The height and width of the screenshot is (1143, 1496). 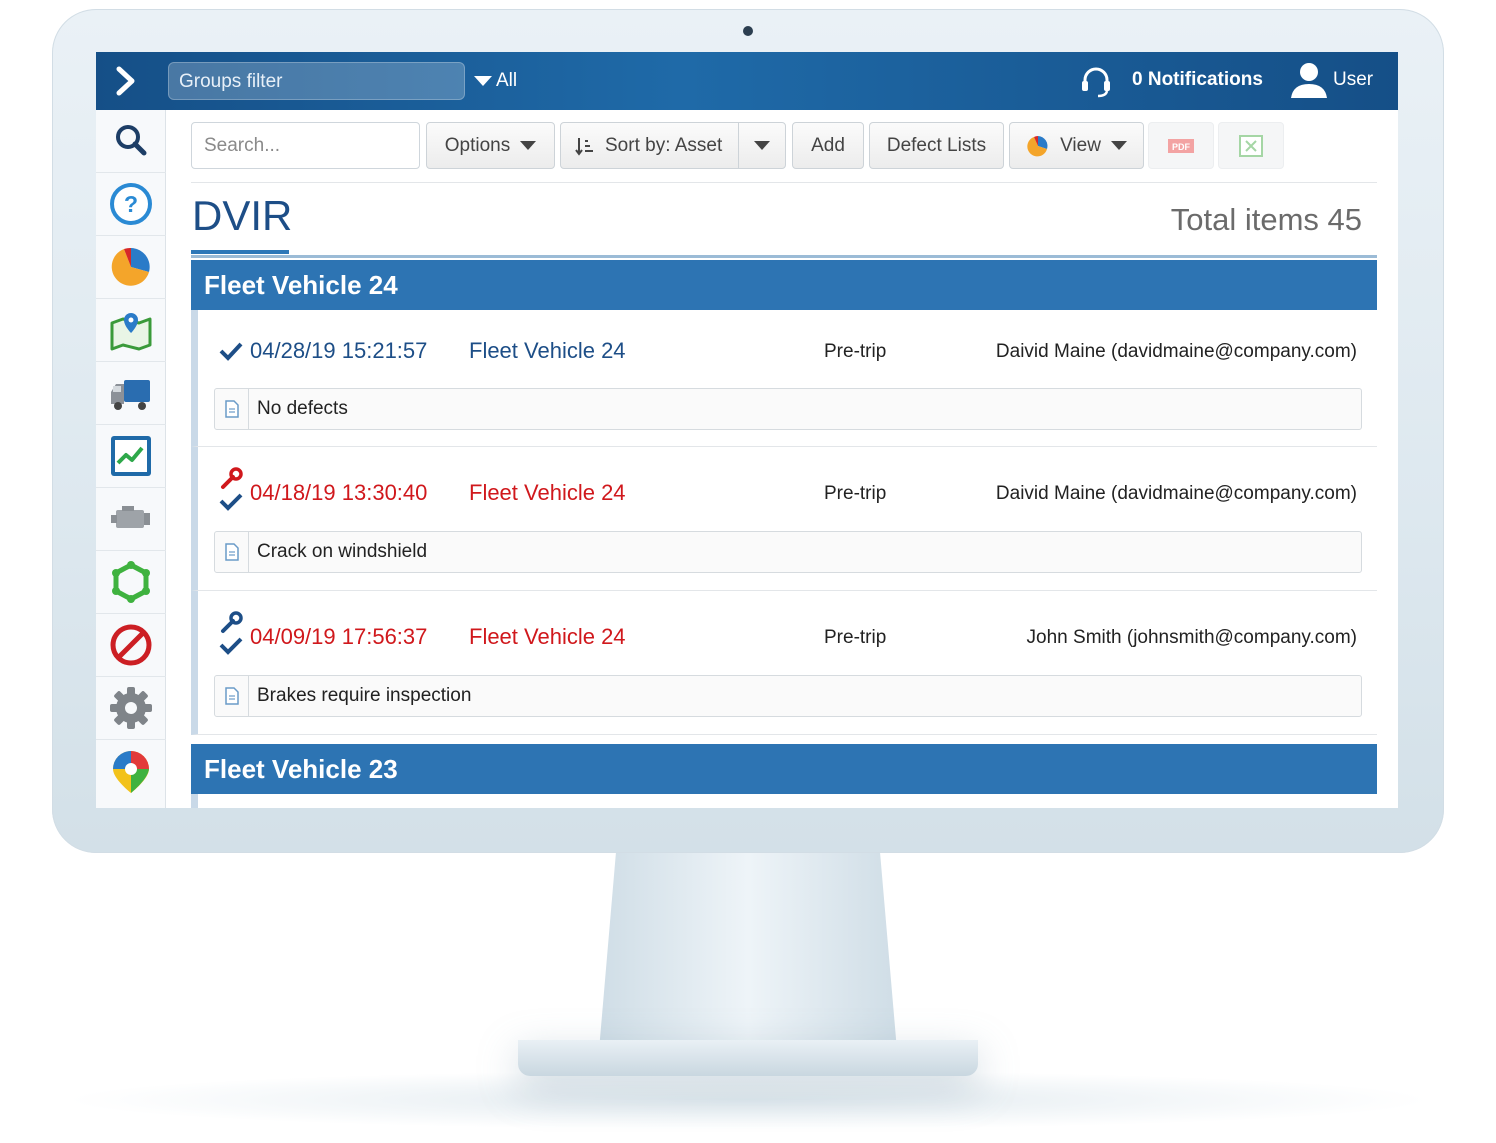 I want to click on sidebar: ?, so click(x=131, y=459).